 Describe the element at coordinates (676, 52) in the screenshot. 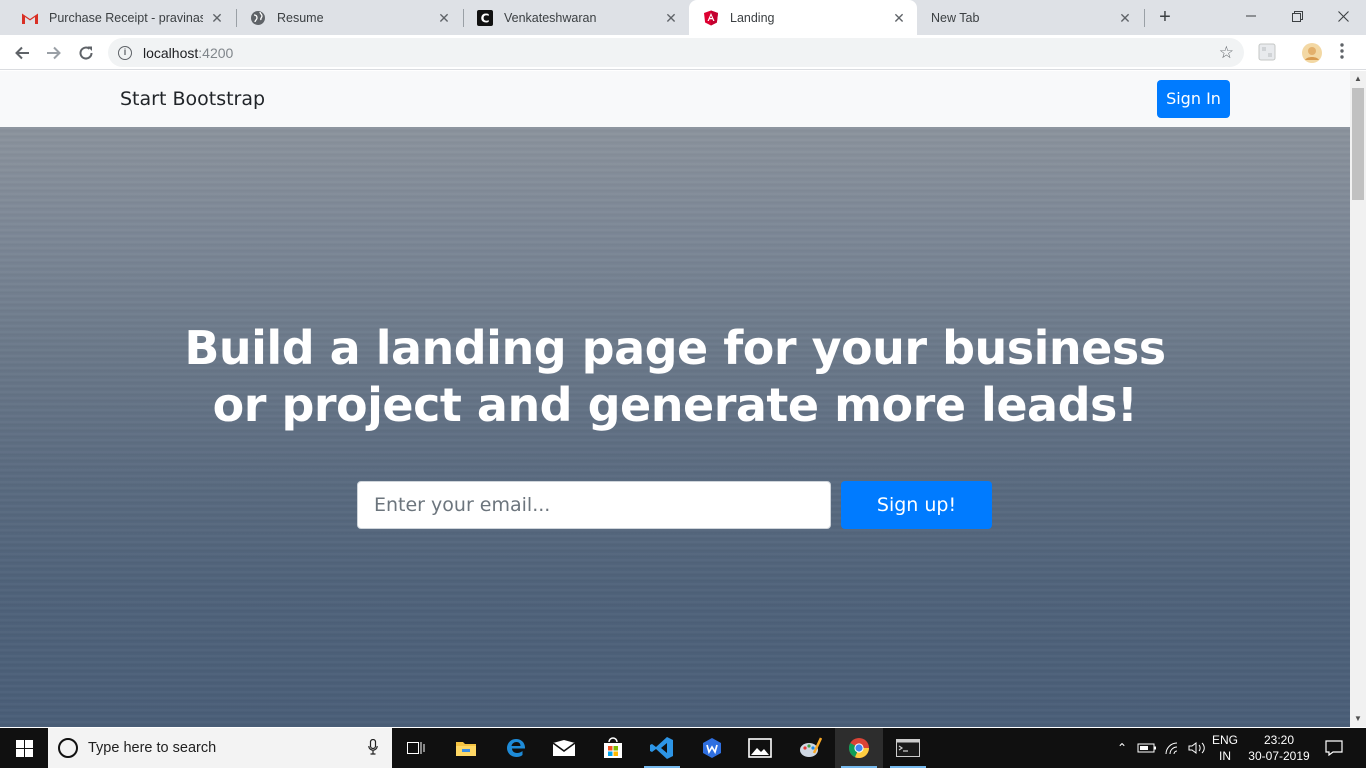

I see `address-bar: i localhost:4200 ☆` at that location.